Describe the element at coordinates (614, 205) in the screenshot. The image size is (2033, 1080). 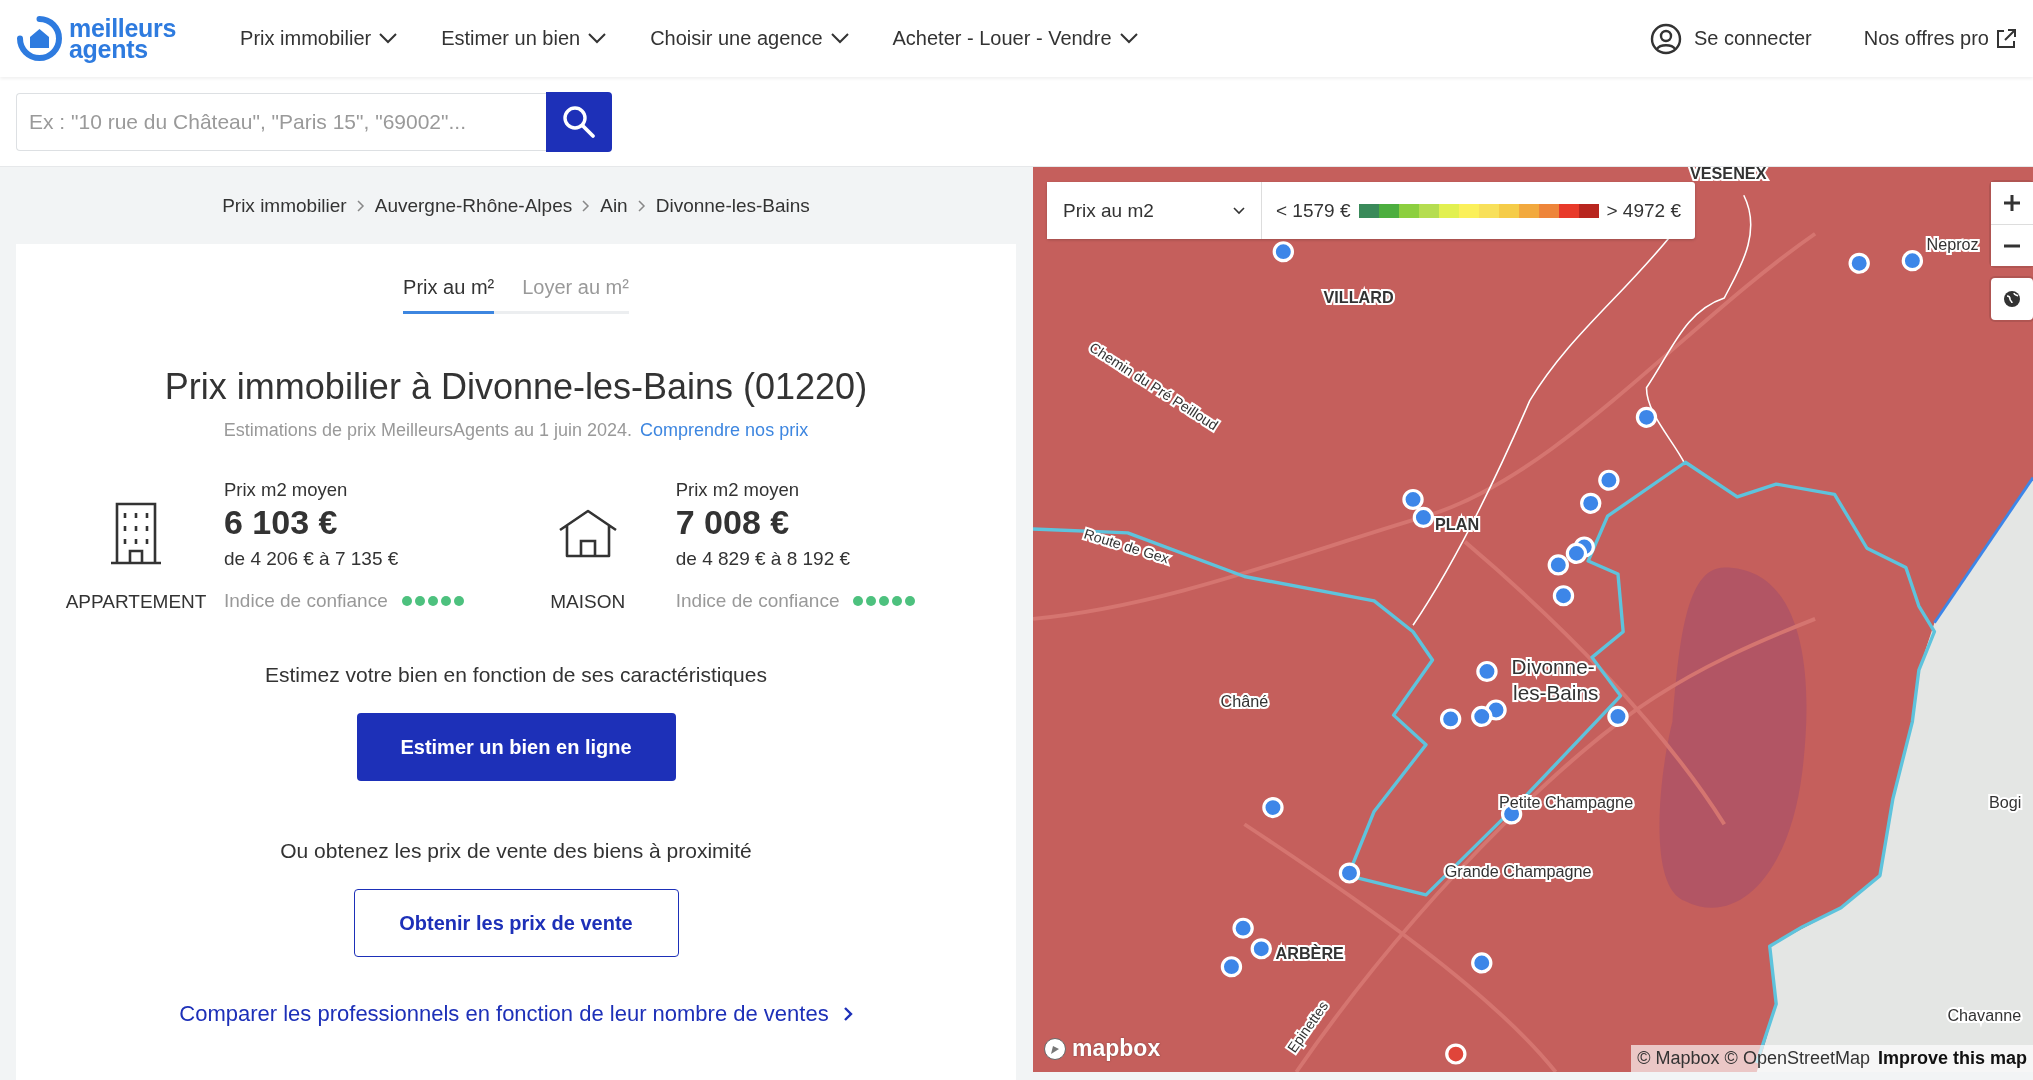
I see `breadcrumb-link: Ain` at that location.